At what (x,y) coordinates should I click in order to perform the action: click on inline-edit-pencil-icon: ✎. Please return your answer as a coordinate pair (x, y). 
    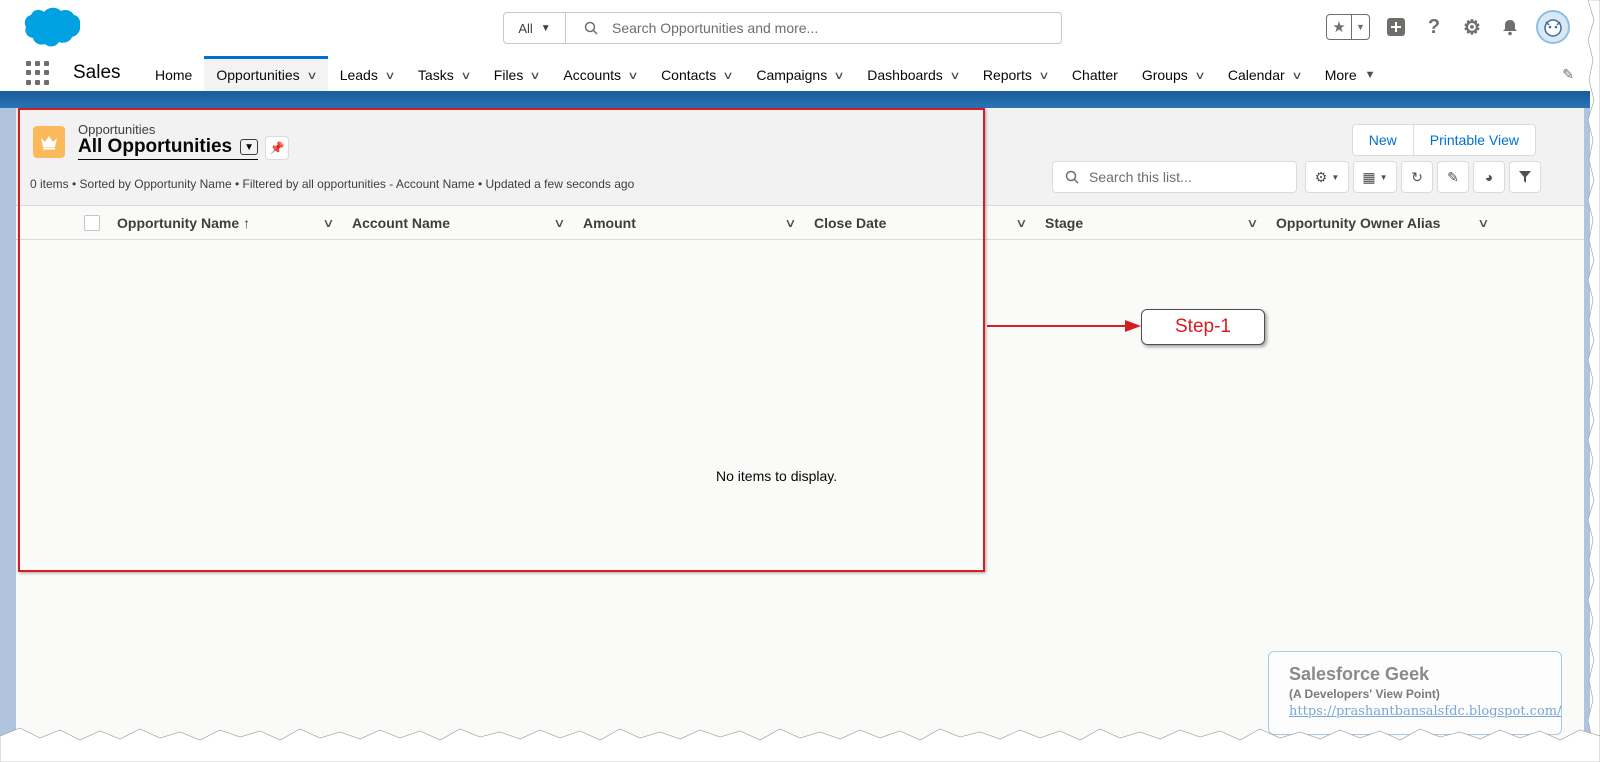
    Looking at the image, I should click on (1453, 177).